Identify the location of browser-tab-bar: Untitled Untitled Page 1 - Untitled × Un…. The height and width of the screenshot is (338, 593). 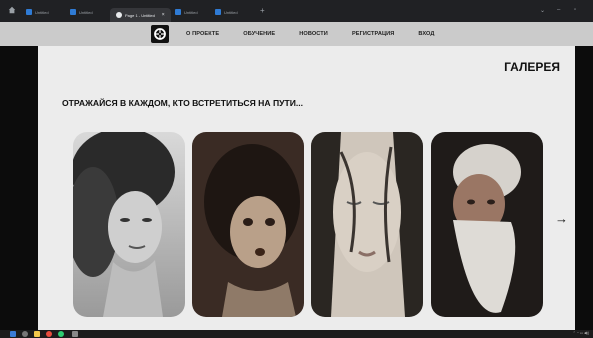
(296, 11).